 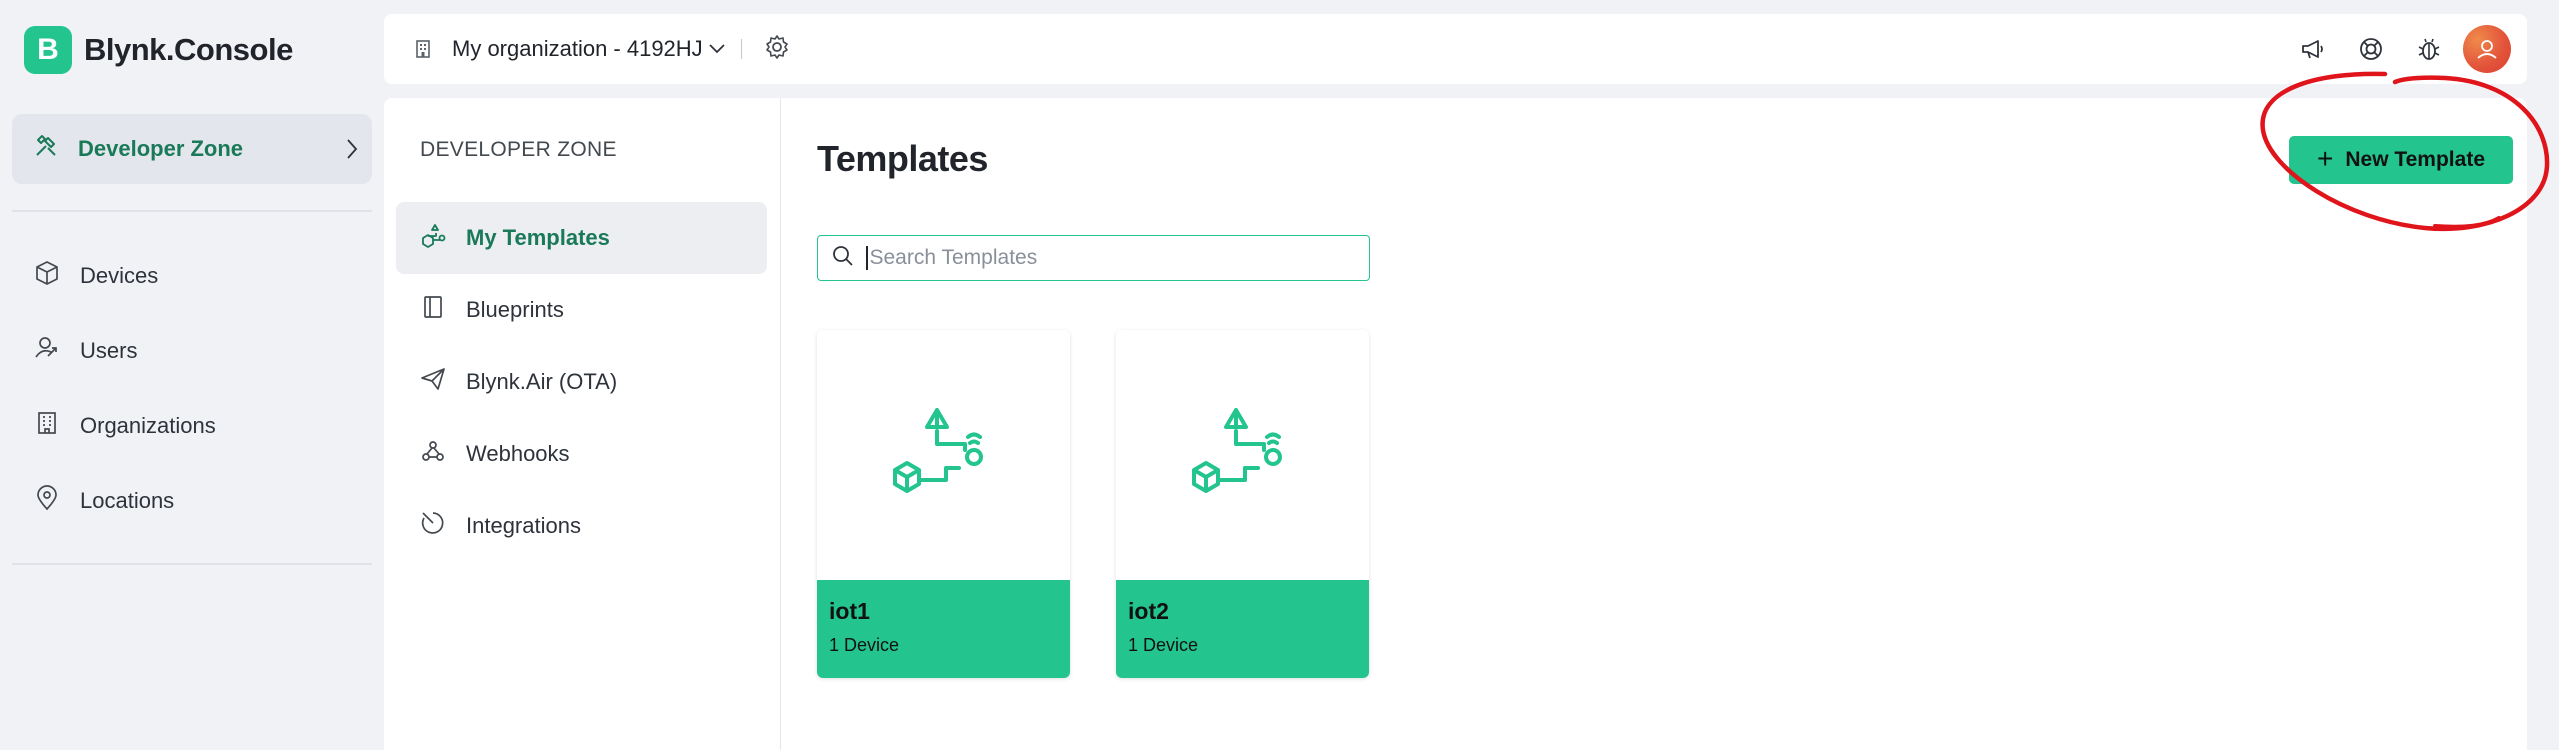 What do you see at coordinates (127, 500) in the screenshot?
I see `sidebar-item-label: Locations` at bounding box center [127, 500].